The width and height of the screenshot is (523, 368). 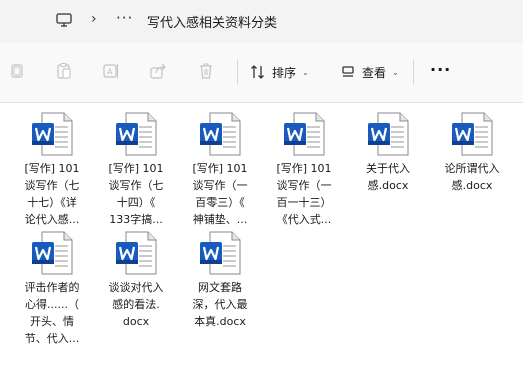 What do you see at coordinates (388, 177) in the screenshot?
I see `file-name: 关于代入 感.docx` at bounding box center [388, 177].